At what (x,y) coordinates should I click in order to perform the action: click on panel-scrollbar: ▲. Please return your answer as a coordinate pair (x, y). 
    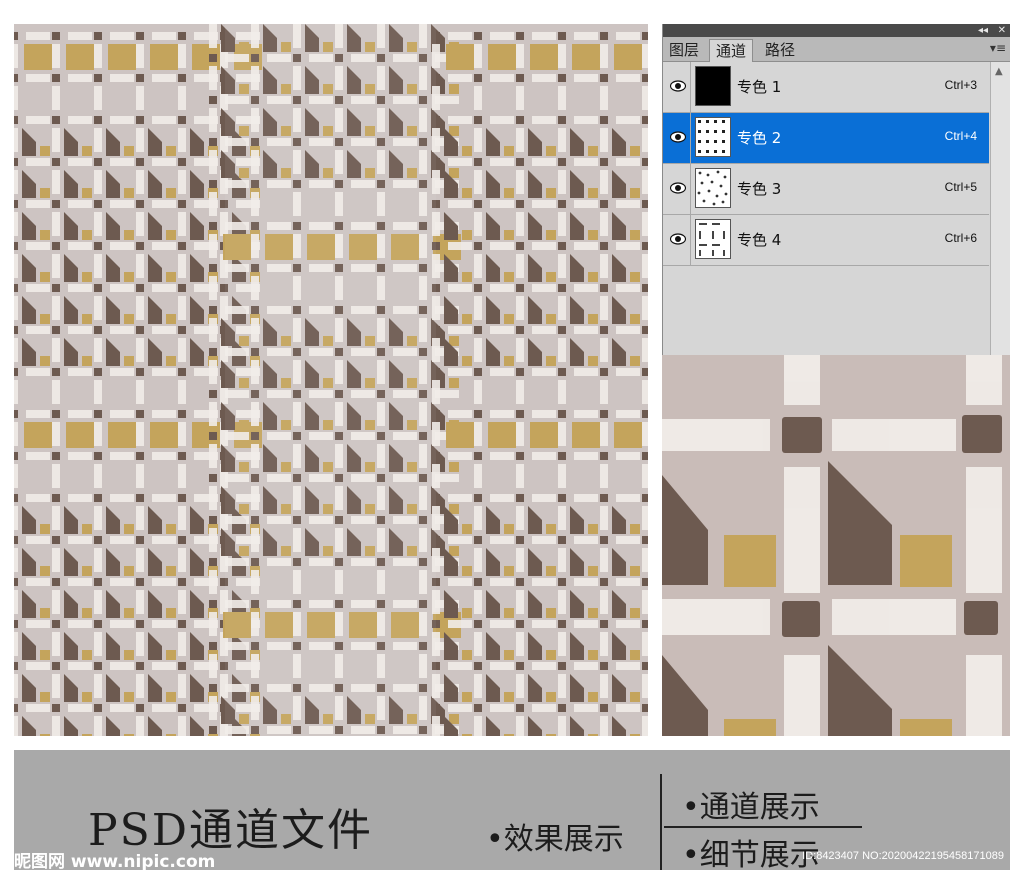
    Looking at the image, I should click on (1000, 208).